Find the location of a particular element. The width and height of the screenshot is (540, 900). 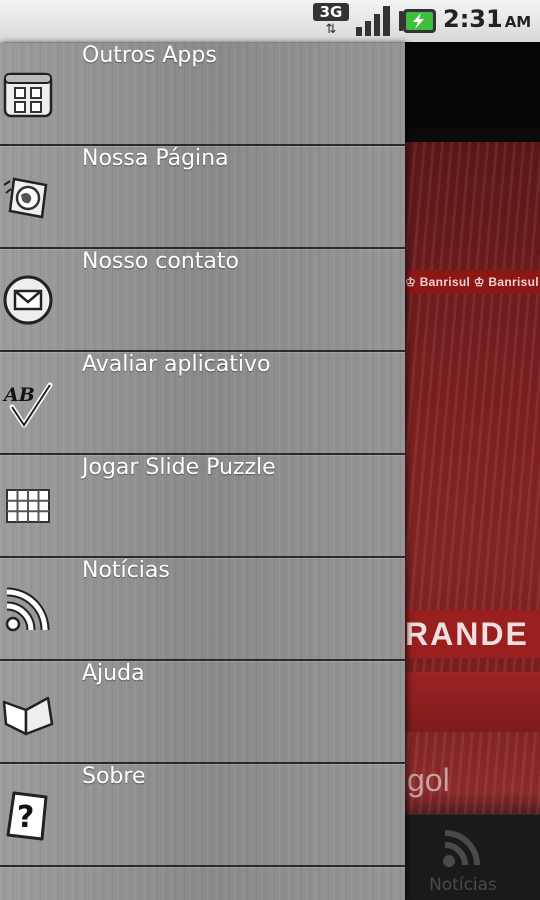

menu-item-nosso-contato: Nosso contato is located at coordinates (202, 300).